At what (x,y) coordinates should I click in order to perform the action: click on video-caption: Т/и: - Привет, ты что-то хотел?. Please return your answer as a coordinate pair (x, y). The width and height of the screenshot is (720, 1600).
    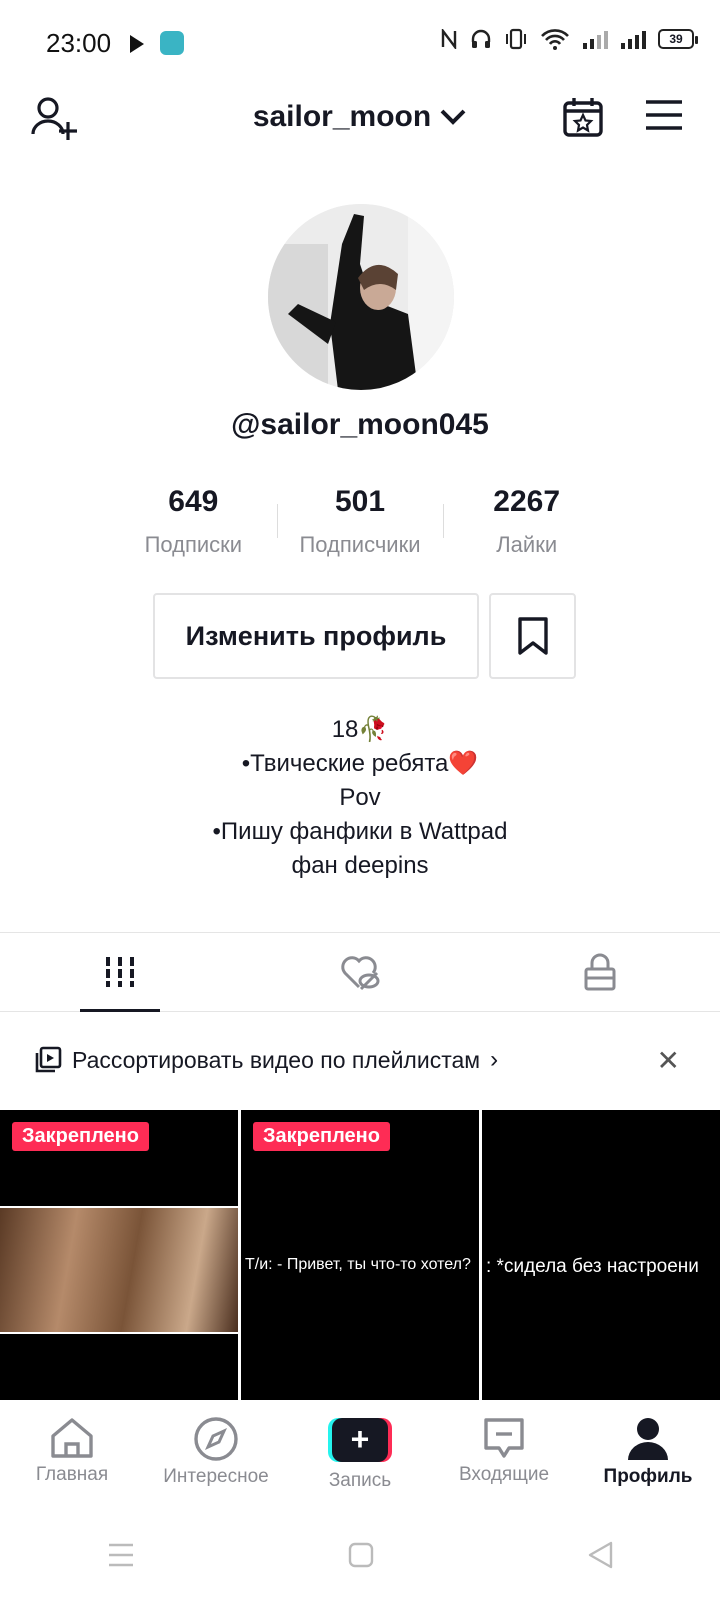
    Looking at the image, I should click on (358, 1264).